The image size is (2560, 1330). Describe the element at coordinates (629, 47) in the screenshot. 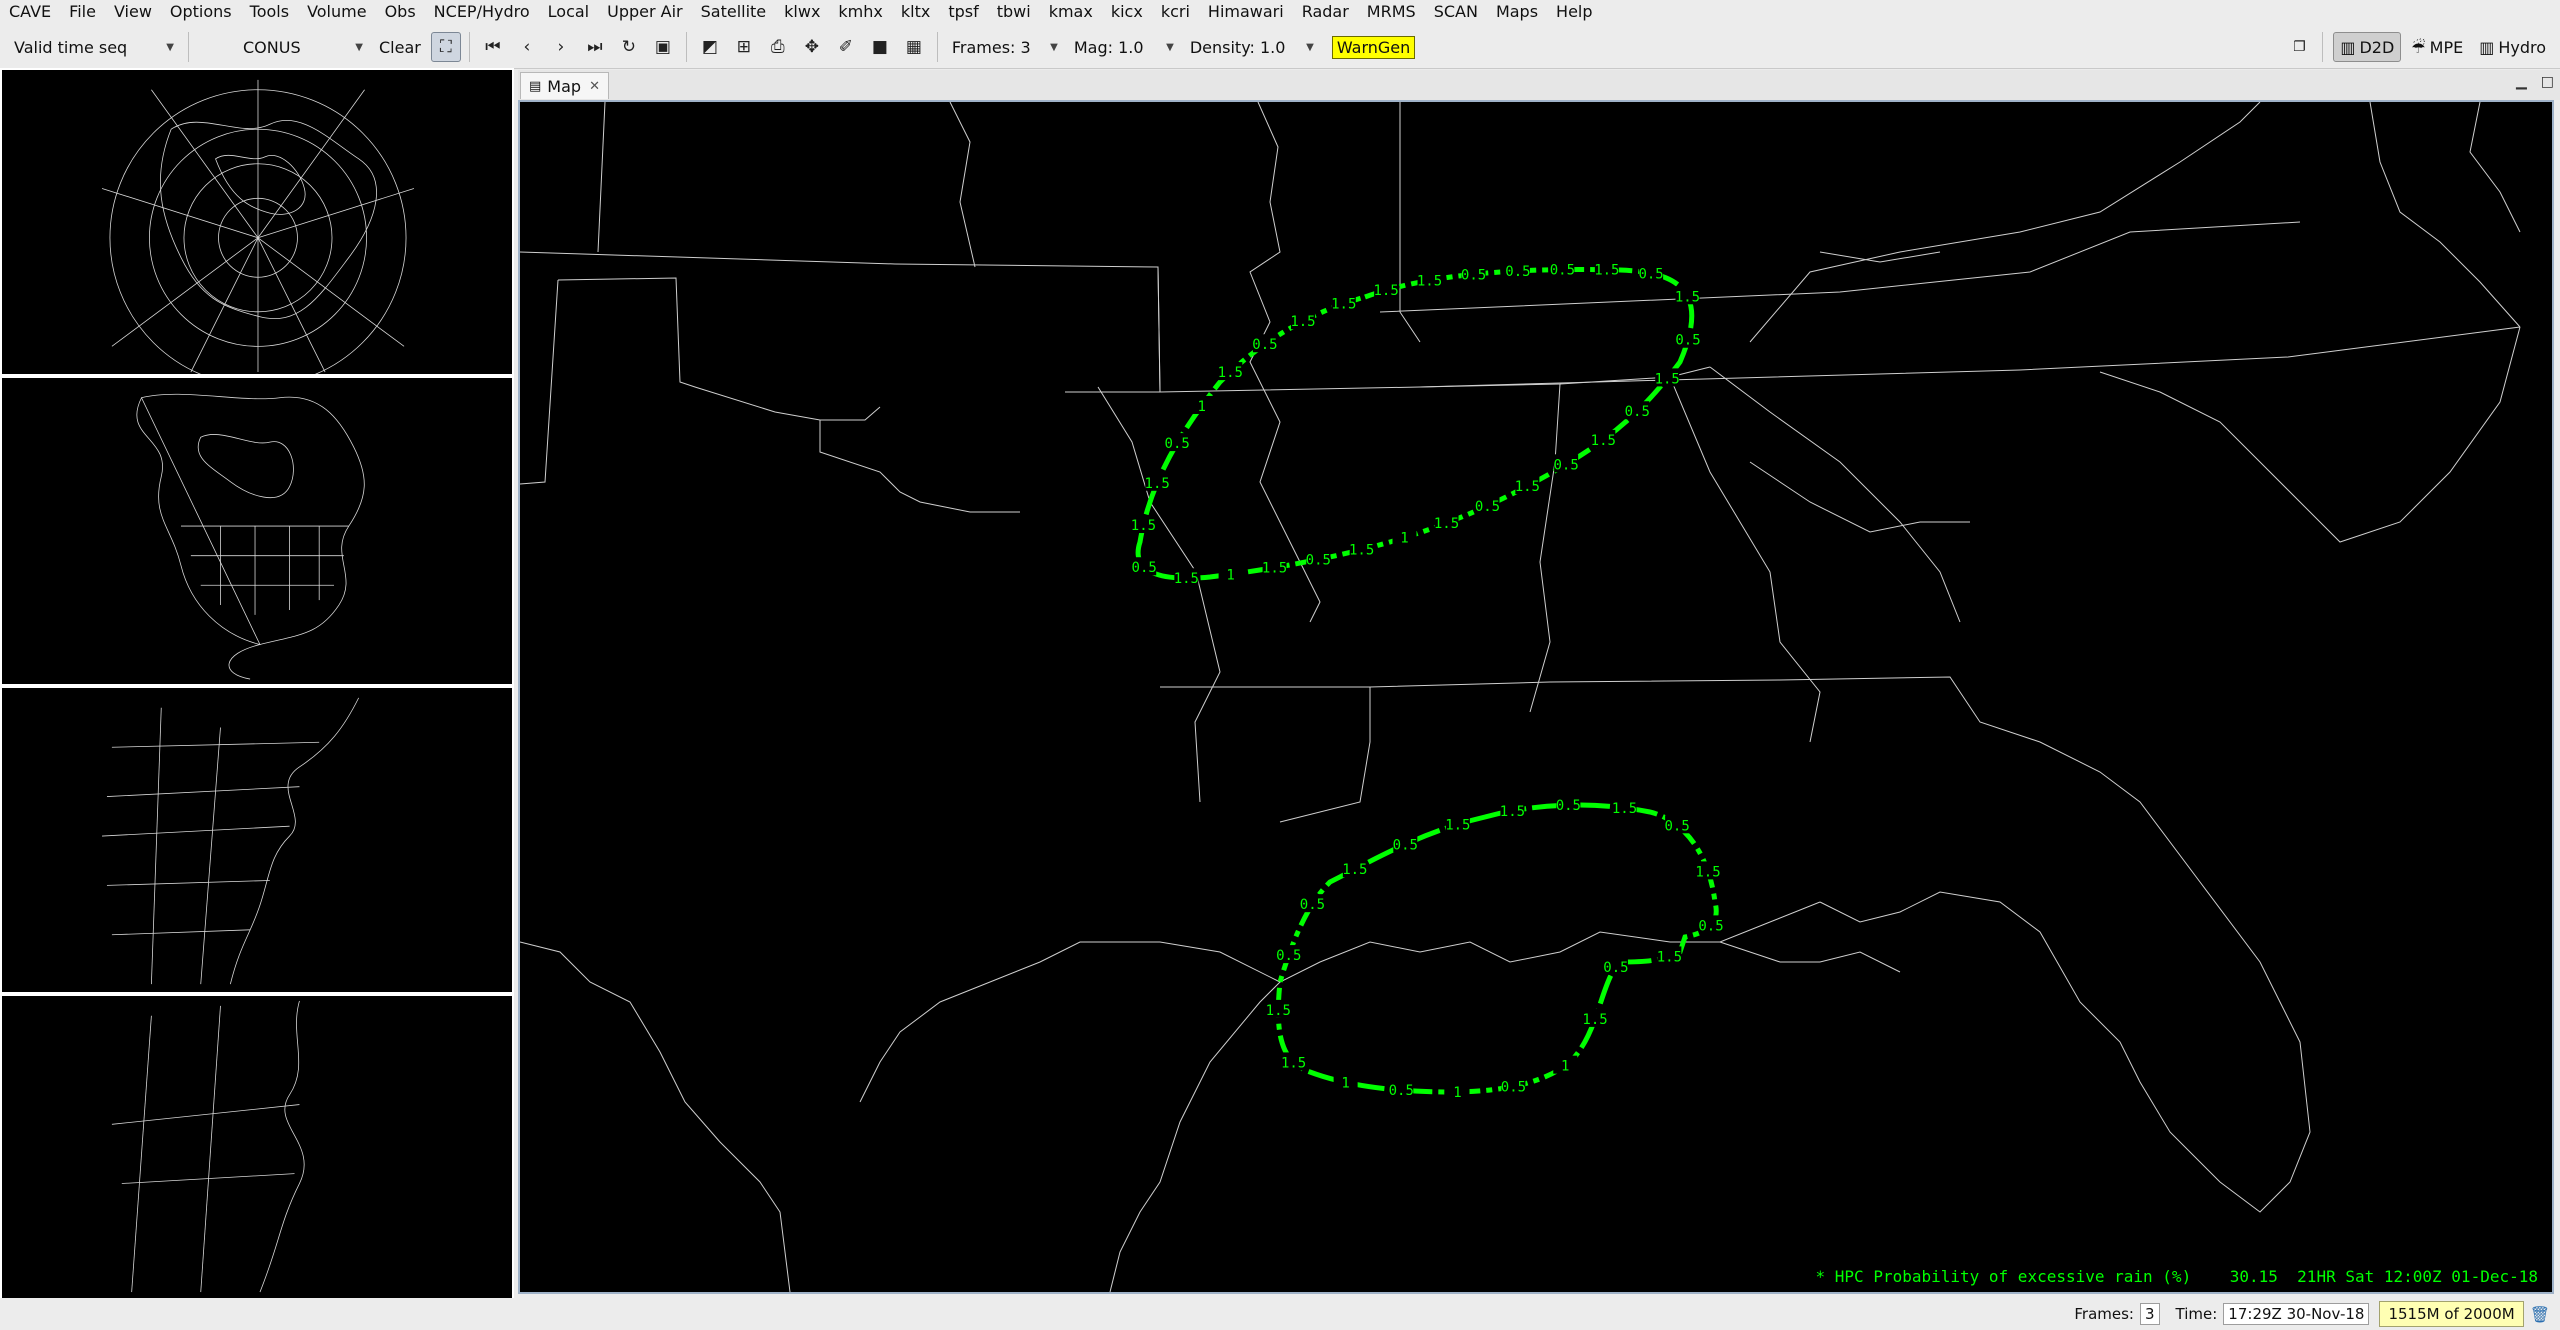

I see `loop-icon: ↻` at that location.